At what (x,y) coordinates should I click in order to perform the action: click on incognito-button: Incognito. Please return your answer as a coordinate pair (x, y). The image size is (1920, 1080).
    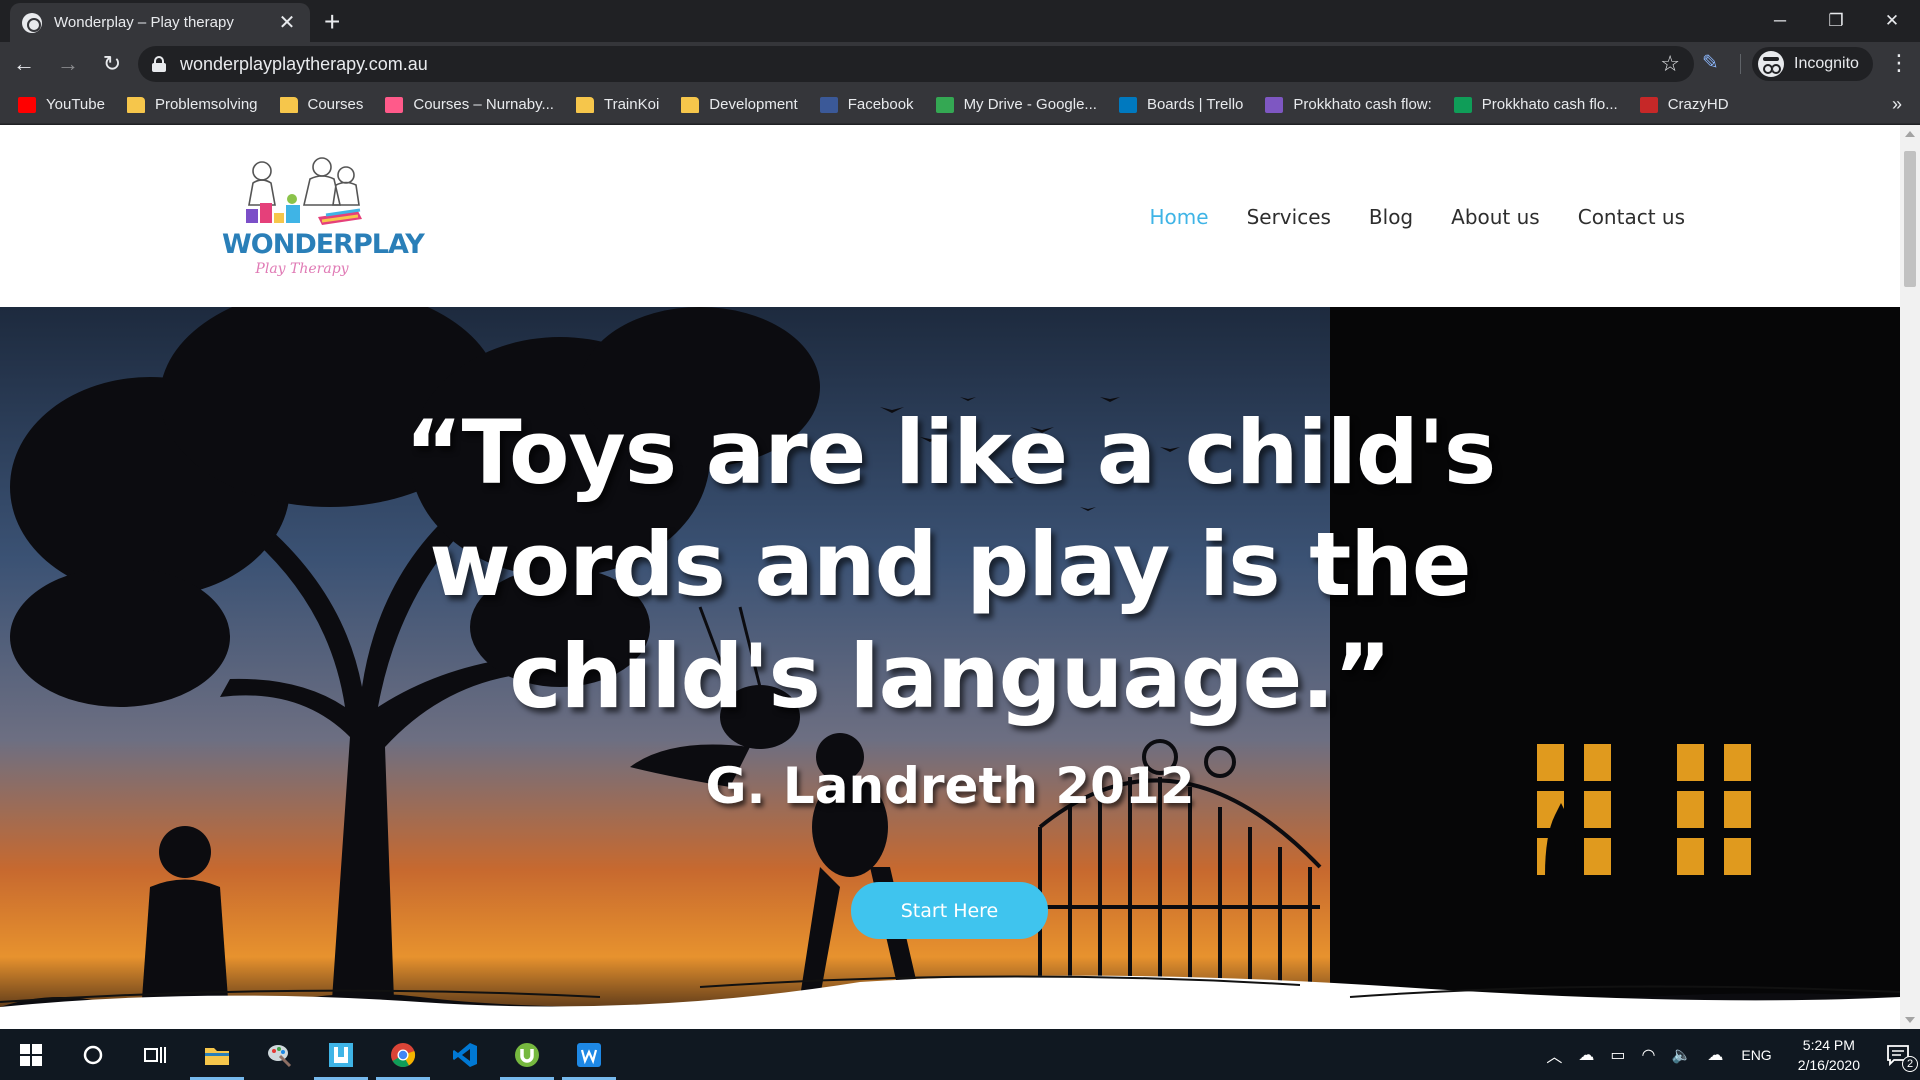
    Looking at the image, I should click on (1812, 64).